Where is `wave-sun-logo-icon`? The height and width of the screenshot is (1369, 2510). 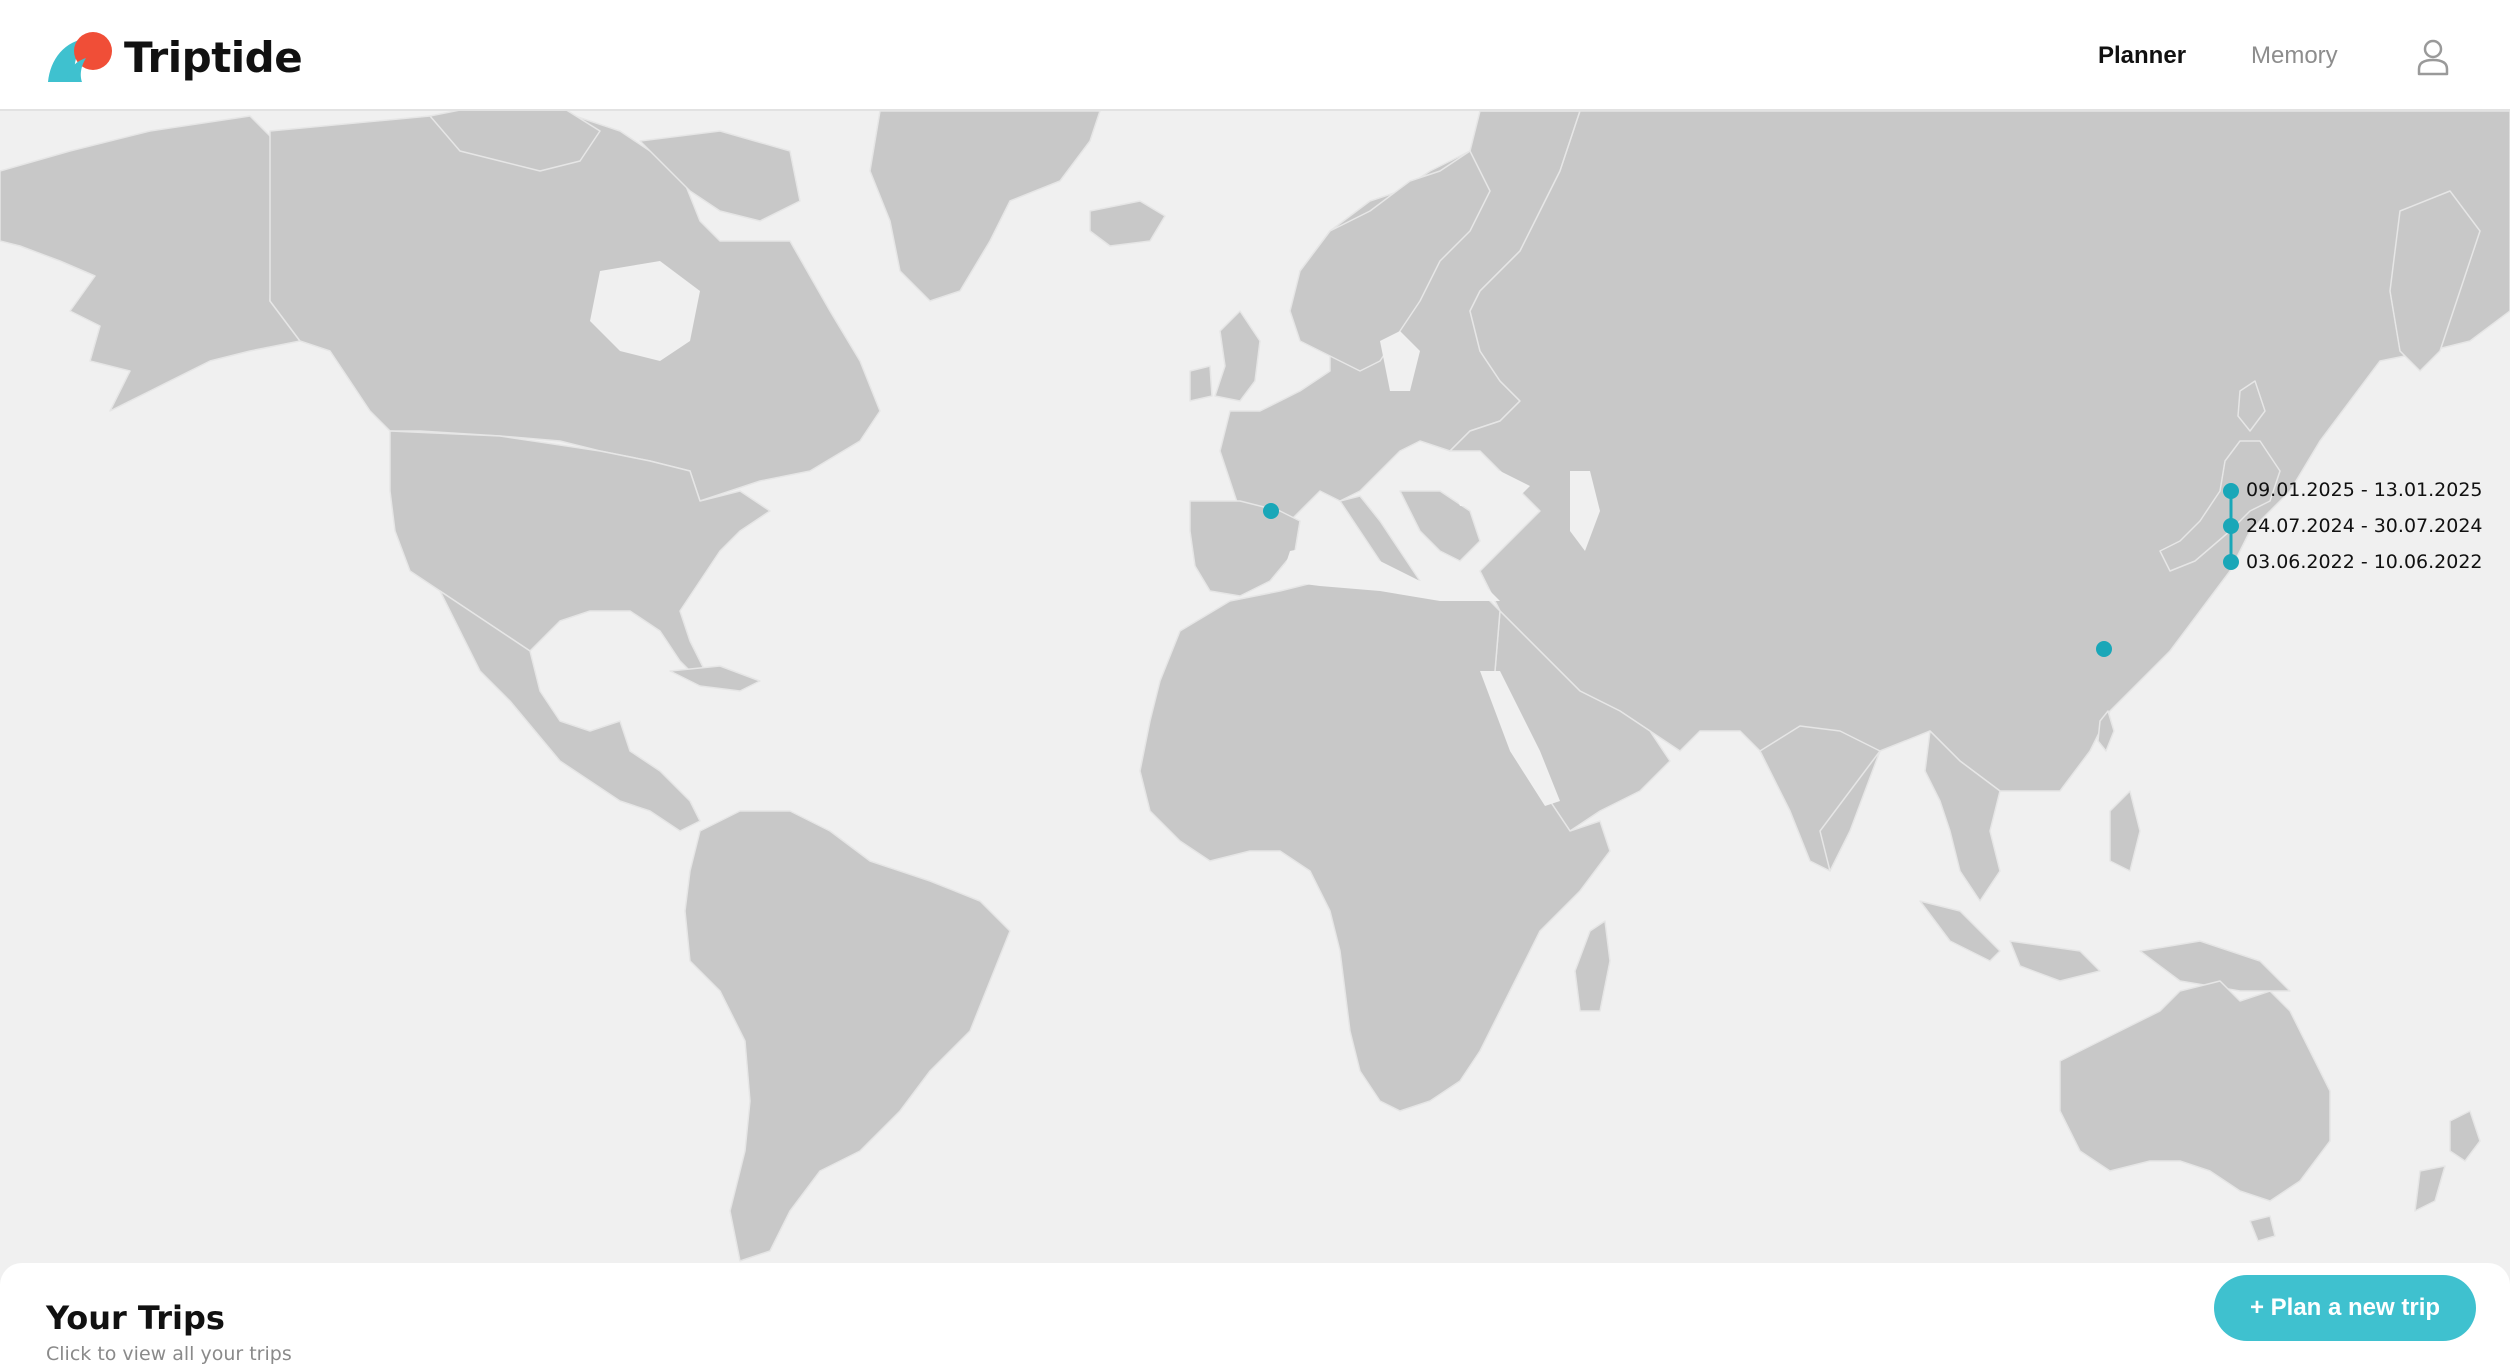 wave-sun-logo-icon is located at coordinates (80, 57).